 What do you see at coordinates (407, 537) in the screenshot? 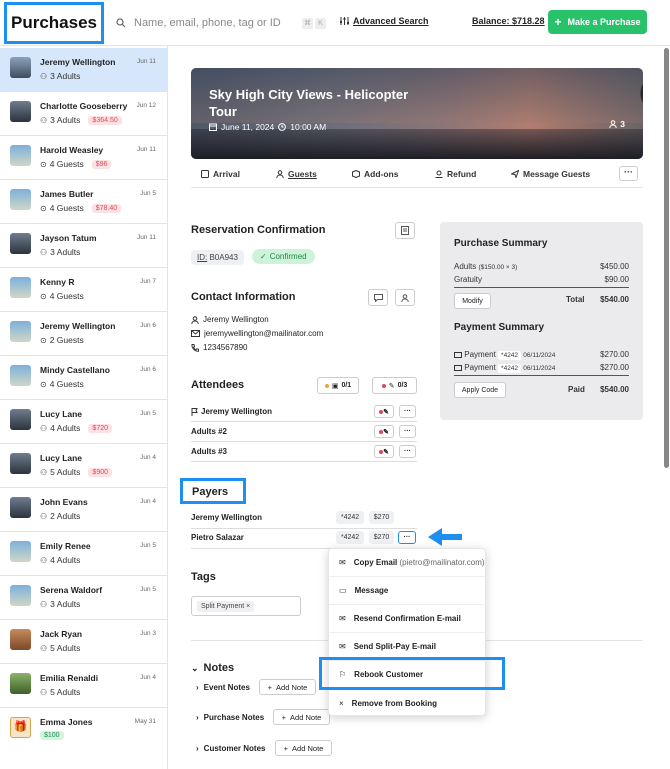
I see `payer-more-button: ···` at bounding box center [407, 537].